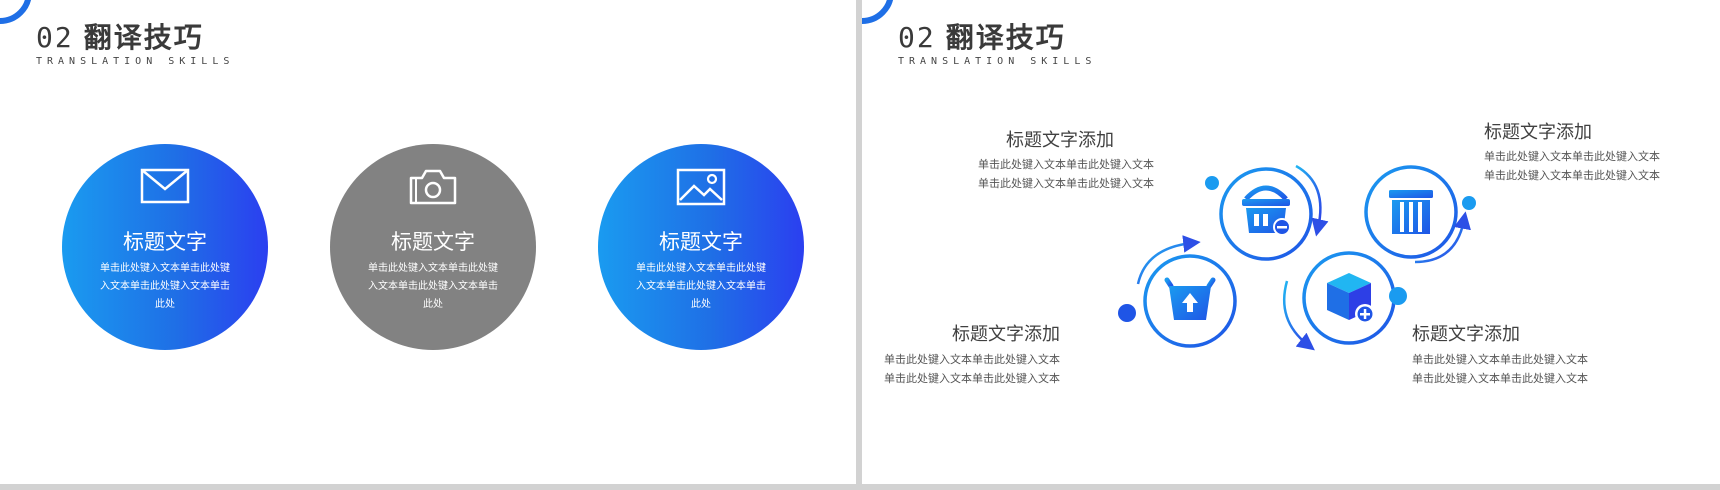 The image size is (1720, 490). What do you see at coordinates (16, 12) in the screenshot?
I see `corner-arc-decoration` at bounding box center [16, 12].